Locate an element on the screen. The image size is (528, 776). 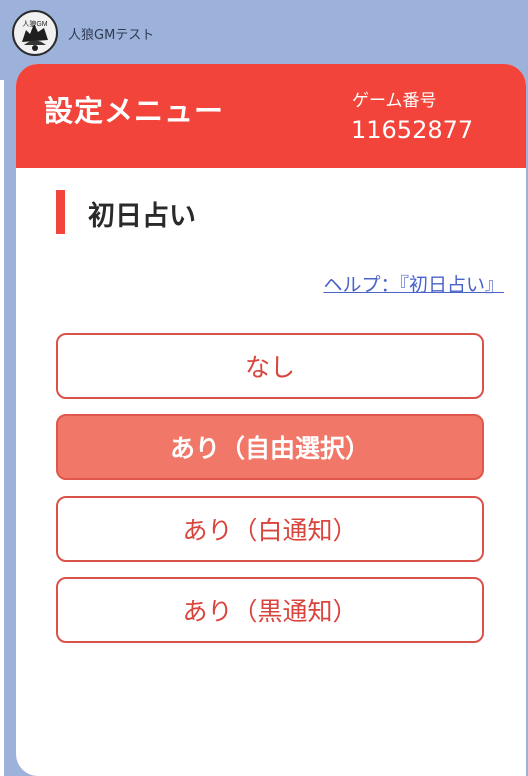
game-number-label: ゲーム番号 is located at coordinates (394, 101).